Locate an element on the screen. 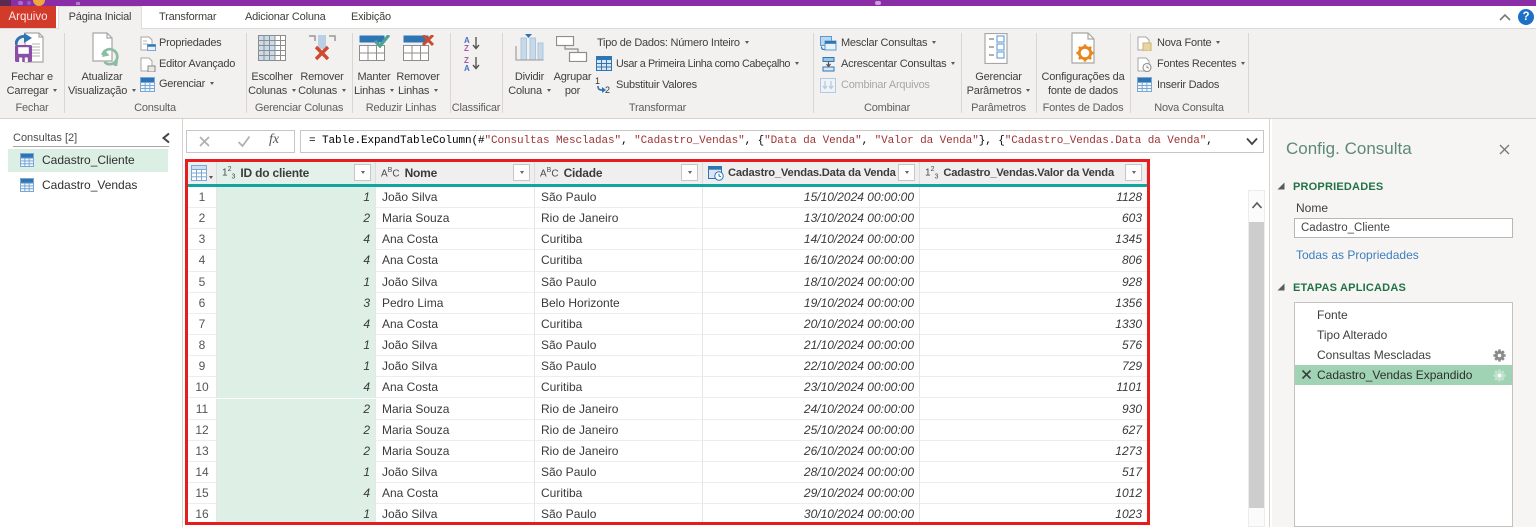 This screenshot has width=1536, height=527. svg-text: A is located at coordinates (467, 68).